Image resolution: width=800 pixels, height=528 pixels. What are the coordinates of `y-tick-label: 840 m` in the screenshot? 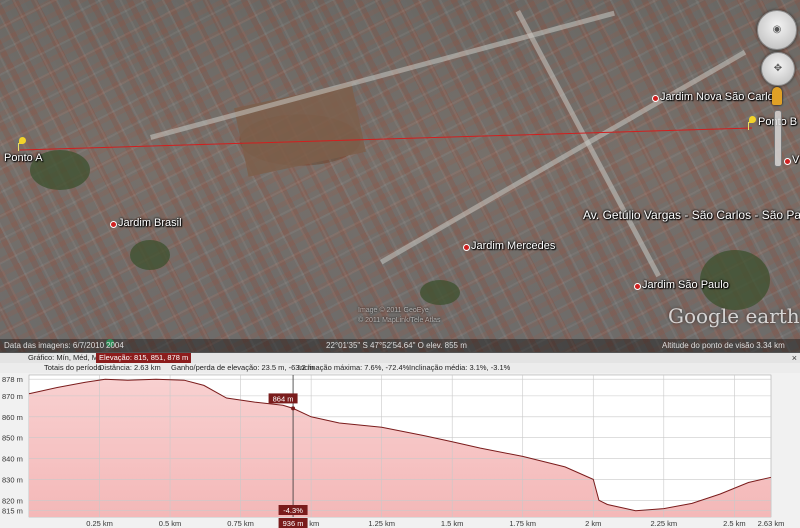 It's located at (12, 459).